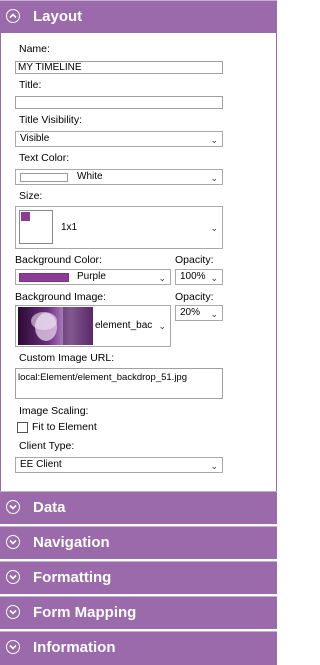  I want to click on image-opacity-select: 20% ⌄, so click(199, 313).